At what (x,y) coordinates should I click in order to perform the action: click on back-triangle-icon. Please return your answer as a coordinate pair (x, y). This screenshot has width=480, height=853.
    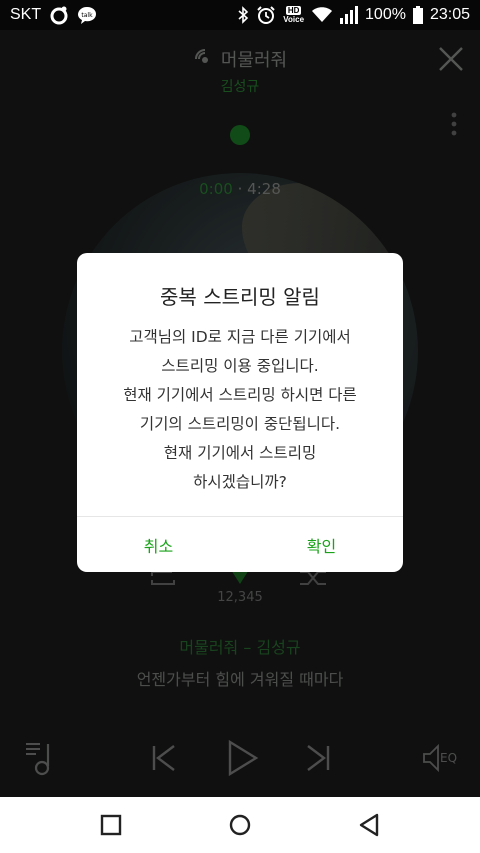
    Looking at the image, I should click on (369, 825).